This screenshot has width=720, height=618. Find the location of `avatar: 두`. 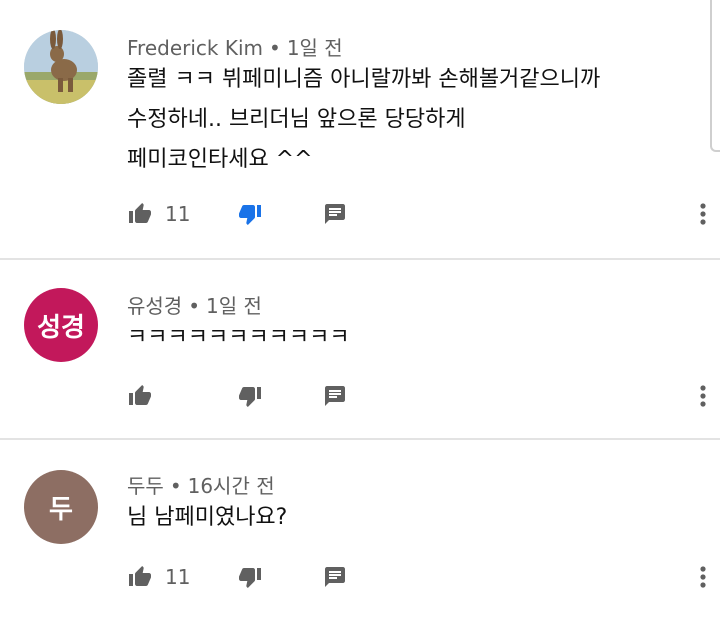

avatar: 두 is located at coordinates (61, 507).